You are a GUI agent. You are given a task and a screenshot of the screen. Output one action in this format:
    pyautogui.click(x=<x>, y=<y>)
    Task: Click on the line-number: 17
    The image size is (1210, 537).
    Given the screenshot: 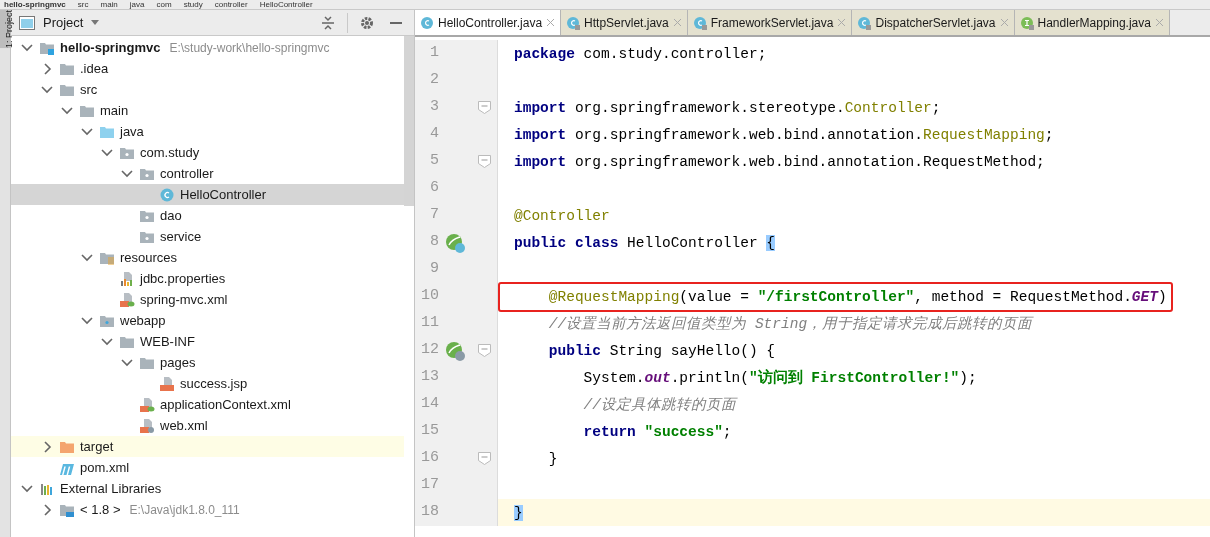 What is the action you would take?
    pyautogui.click(x=429, y=485)
    